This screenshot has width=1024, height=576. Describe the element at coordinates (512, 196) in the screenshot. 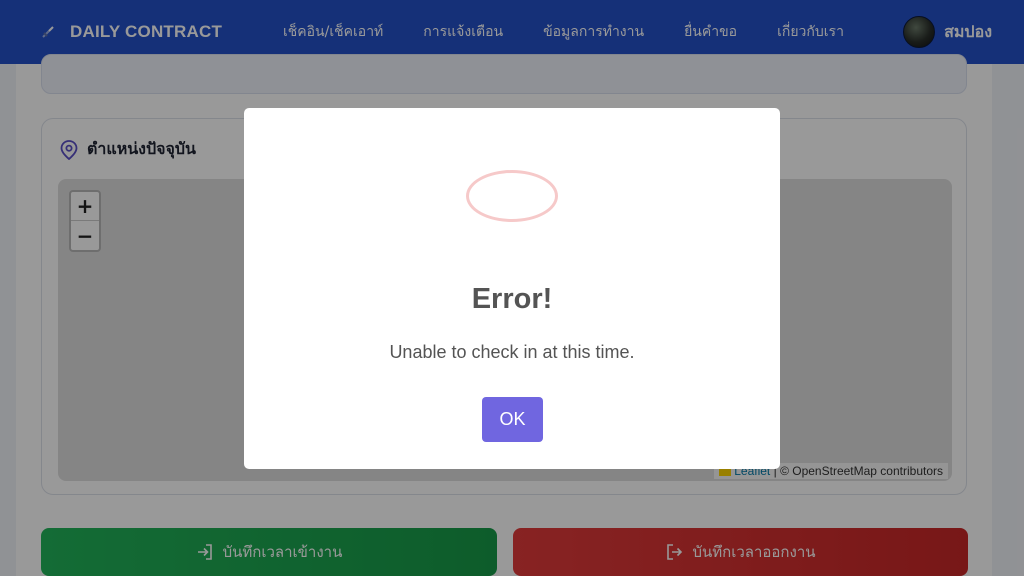

I see `error-icon` at that location.